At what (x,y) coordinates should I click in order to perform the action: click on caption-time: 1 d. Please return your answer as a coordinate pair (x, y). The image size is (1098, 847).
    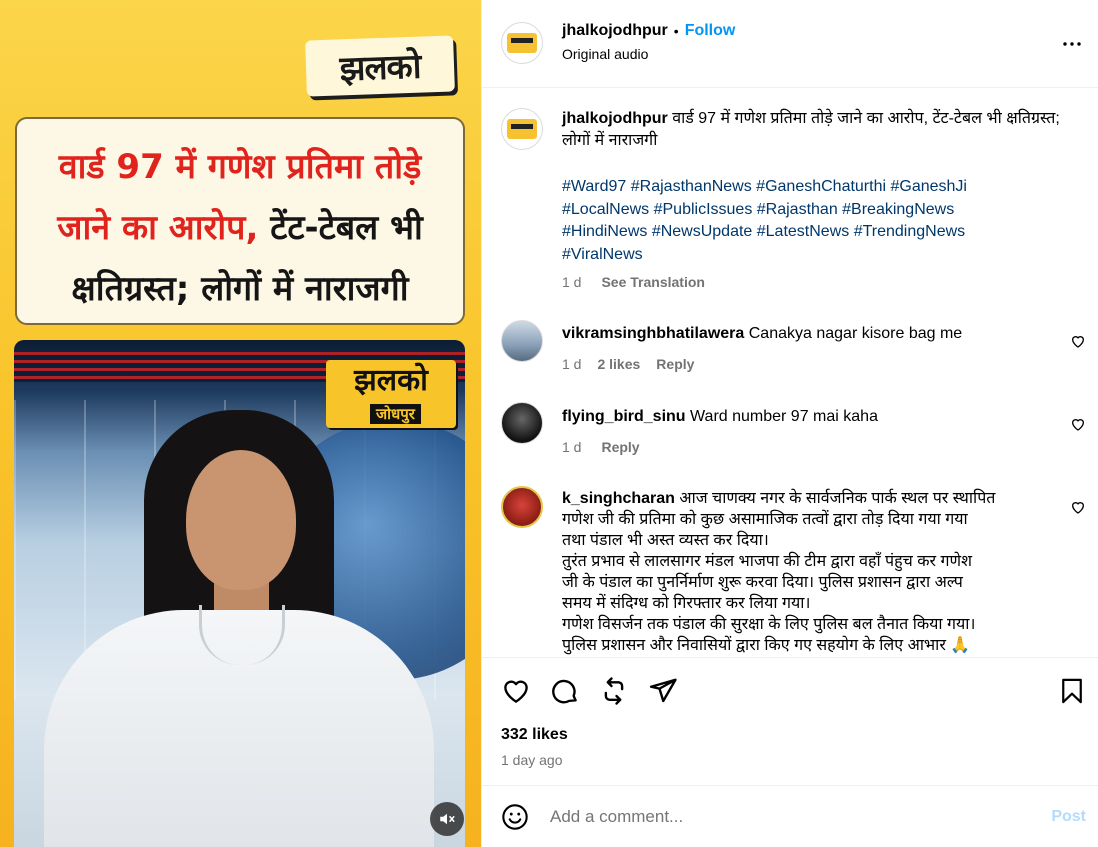
    Looking at the image, I should click on (571, 282).